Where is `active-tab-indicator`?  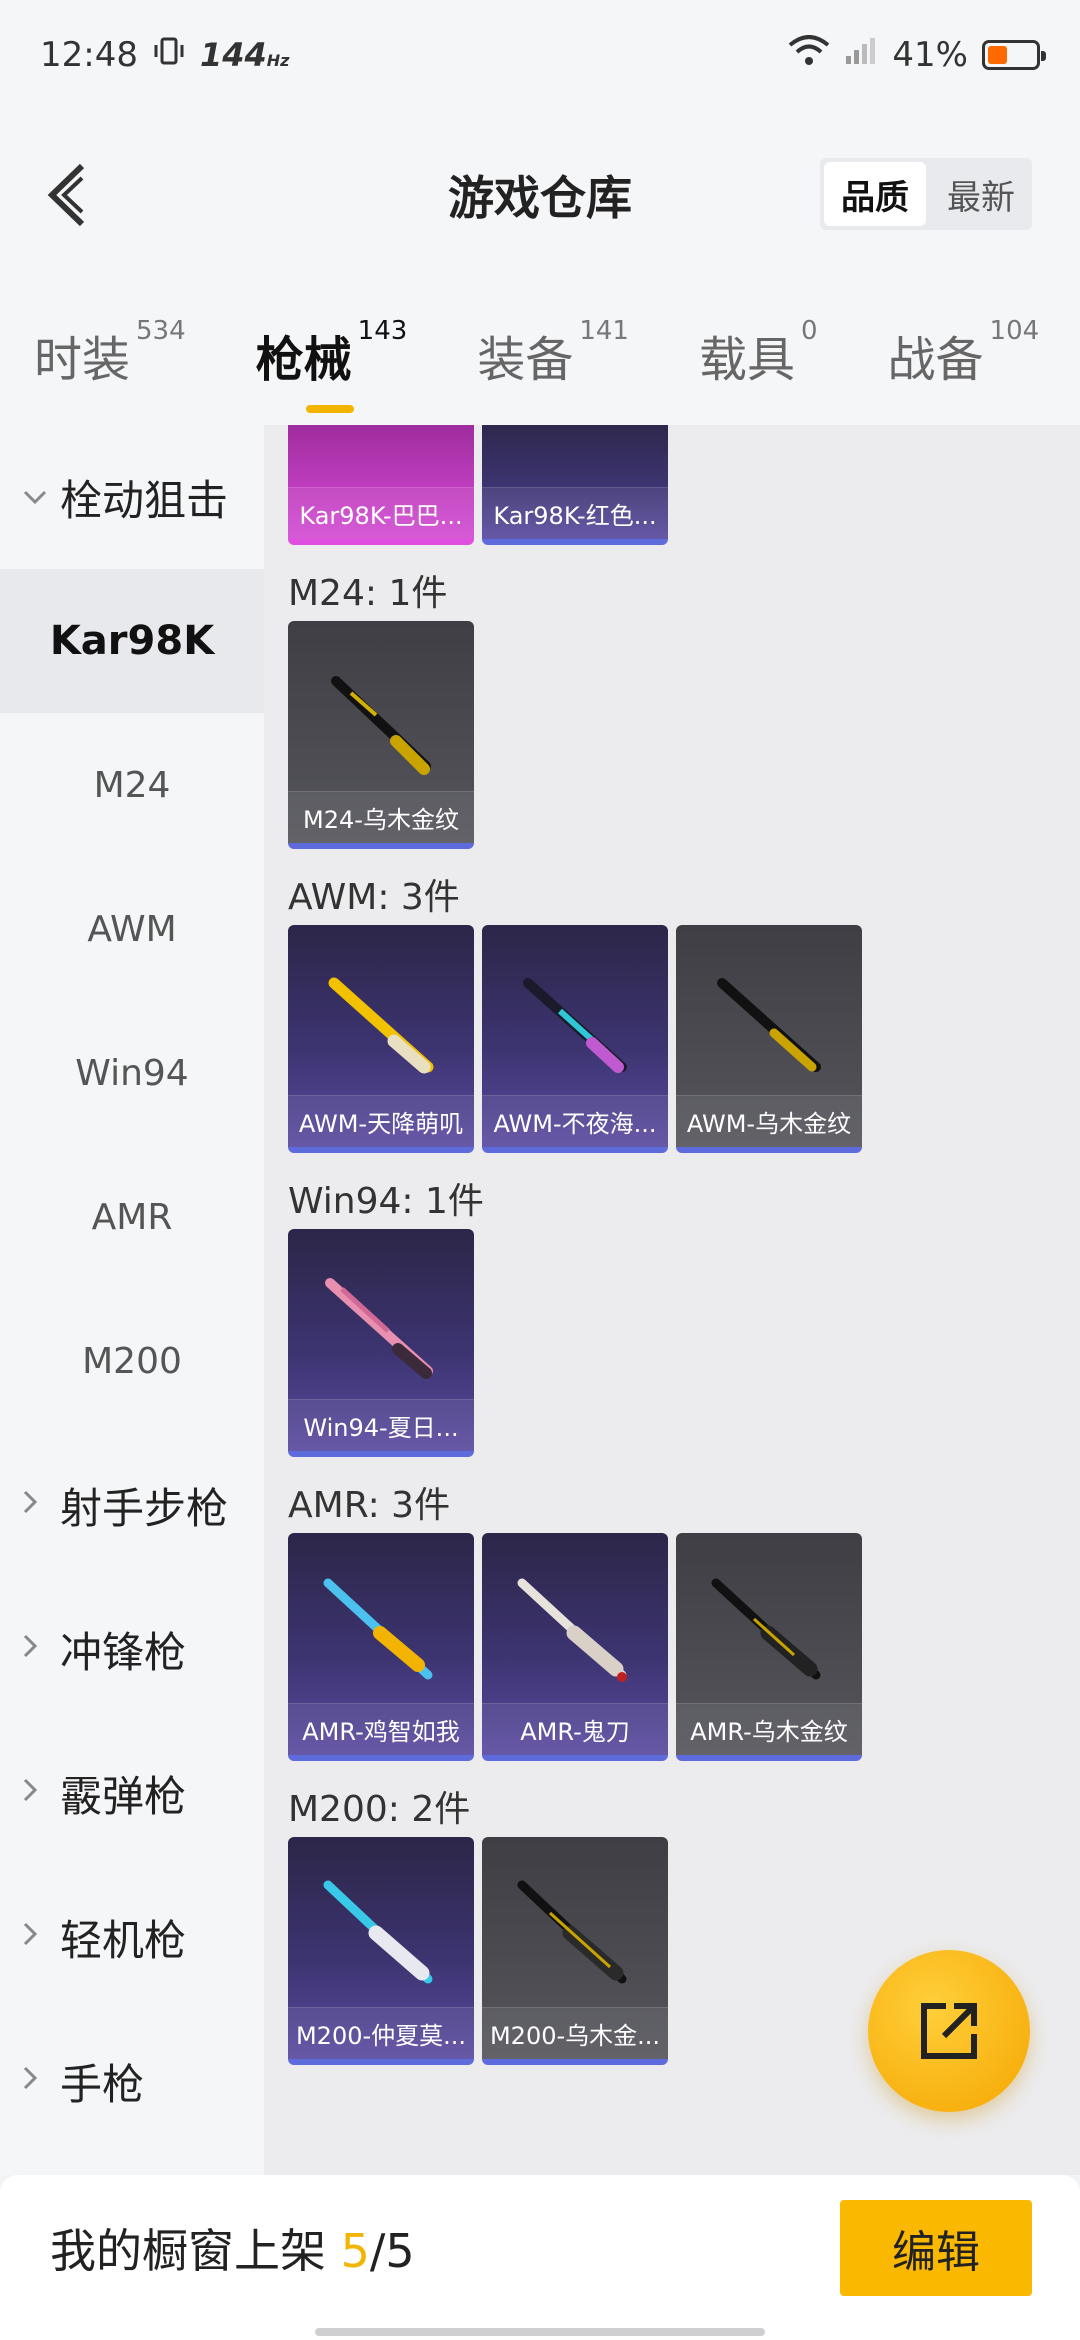 active-tab-indicator is located at coordinates (329, 409).